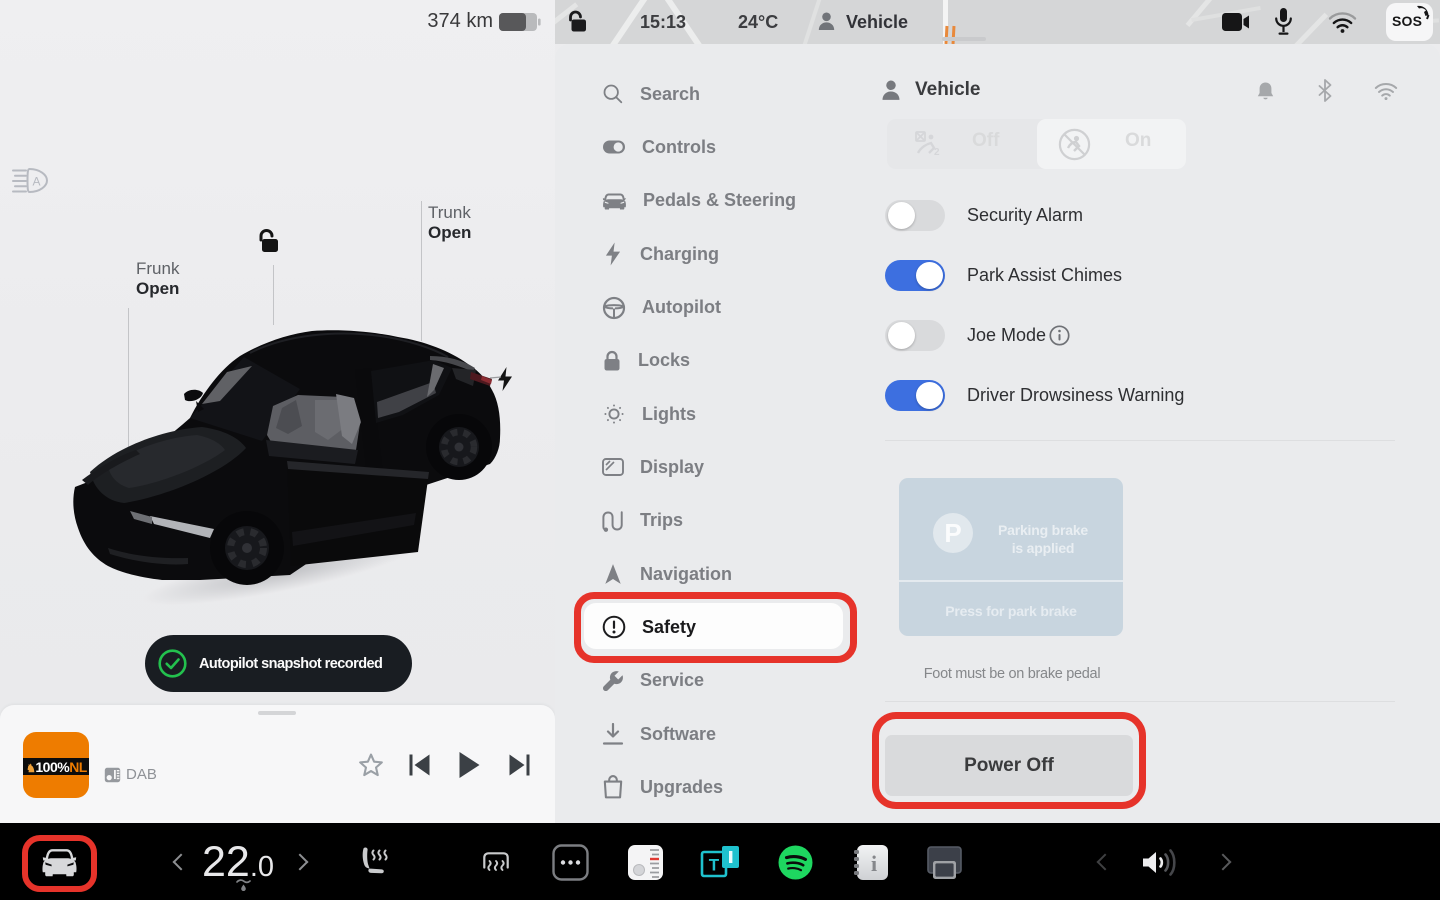 The width and height of the screenshot is (1440, 900). What do you see at coordinates (714, 865) in the screenshot?
I see `svg-text: T` at bounding box center [714, 865].